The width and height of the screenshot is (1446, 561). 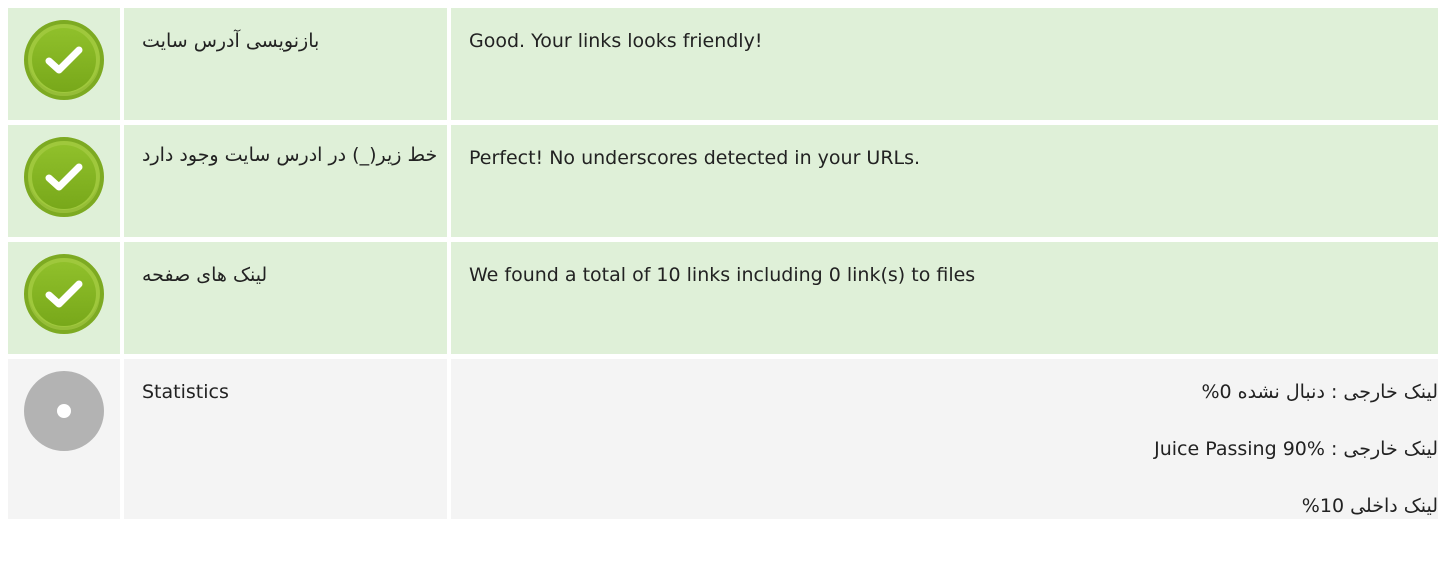 I want to click on row-label: خط زیر(_) در ادرس سایت وجود دارد, so click(x=285, y=181).